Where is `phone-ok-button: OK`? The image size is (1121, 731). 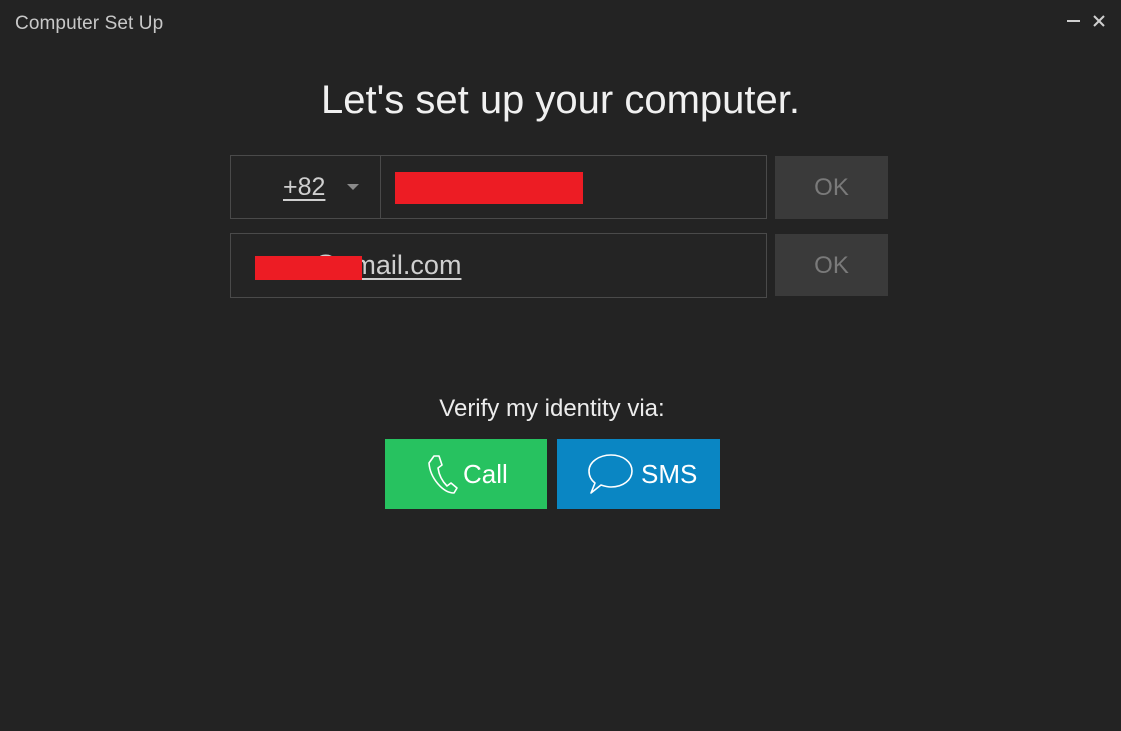
phone-ok-button: OK is located at coordinates (831, 187).